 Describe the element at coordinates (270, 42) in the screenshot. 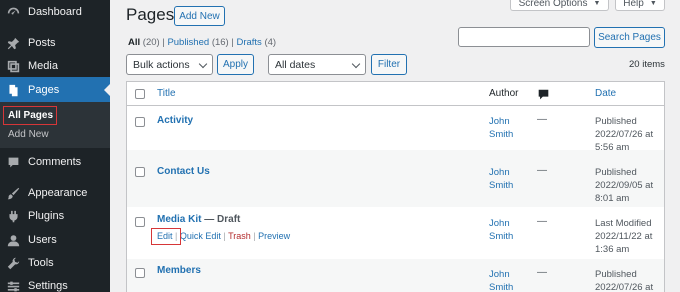

I see `filter-drafts-count: (4)` at that location.